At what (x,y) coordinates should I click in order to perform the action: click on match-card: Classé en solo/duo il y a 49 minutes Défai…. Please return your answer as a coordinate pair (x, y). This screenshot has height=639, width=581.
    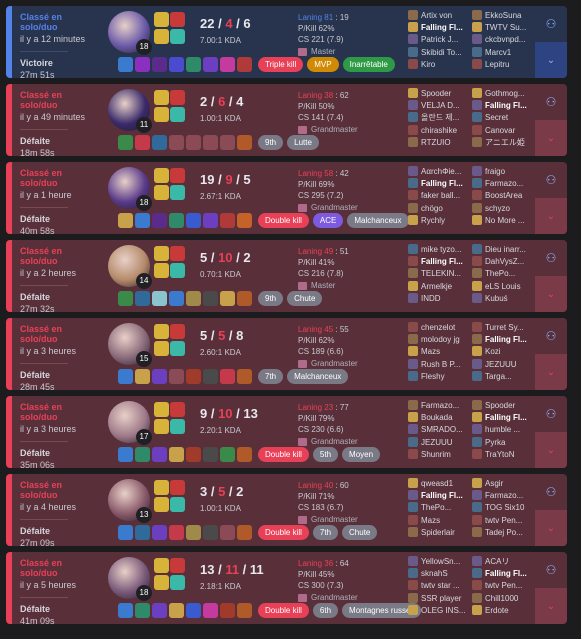
    Looking at the image, I should click on (286, 120).